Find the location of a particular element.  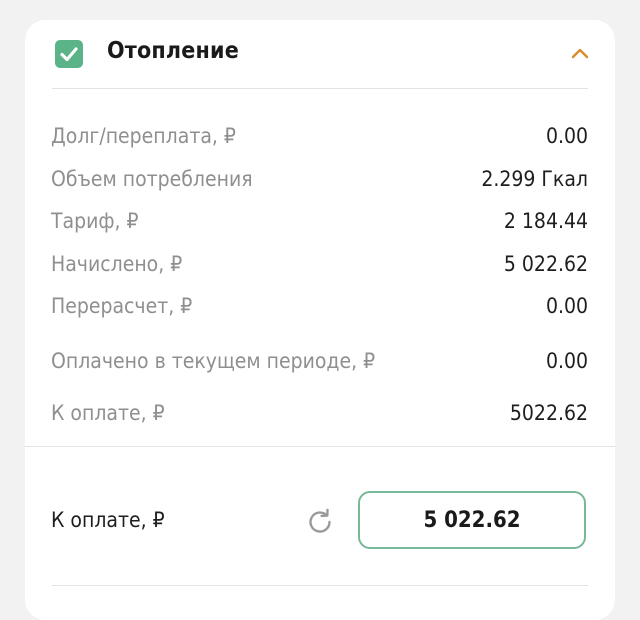

row-value-debt: 0.00 is located at coordinates (566, 136).